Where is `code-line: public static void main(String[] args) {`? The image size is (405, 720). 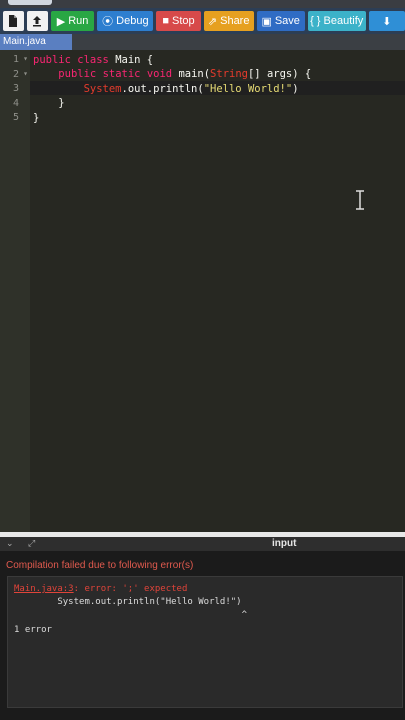 code-line: public static void main(String[] args) { is located at coordinates (172, 74).